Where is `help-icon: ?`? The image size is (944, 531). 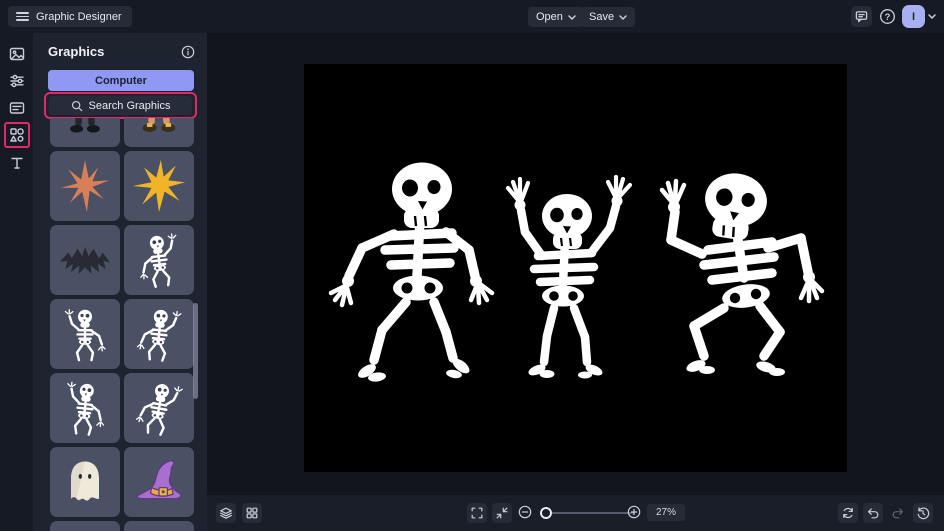
help-icon: ? is located at coordinates (887, 16).